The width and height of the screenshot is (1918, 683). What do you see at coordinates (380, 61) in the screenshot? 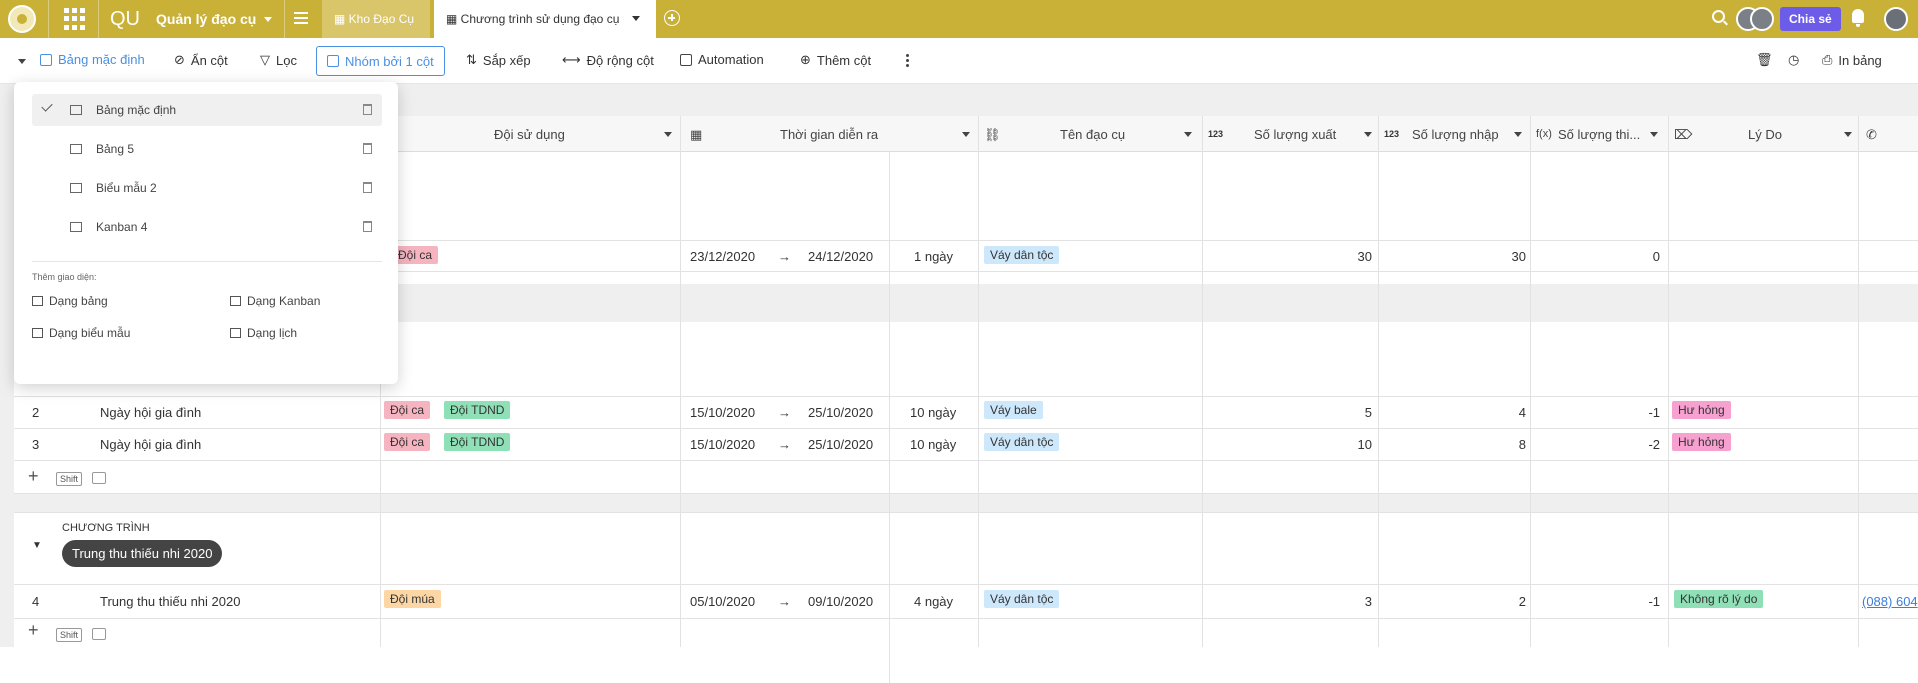
I see `group-by-button: Nhóm bởi 1 cột` at bounding box center [380, 61].